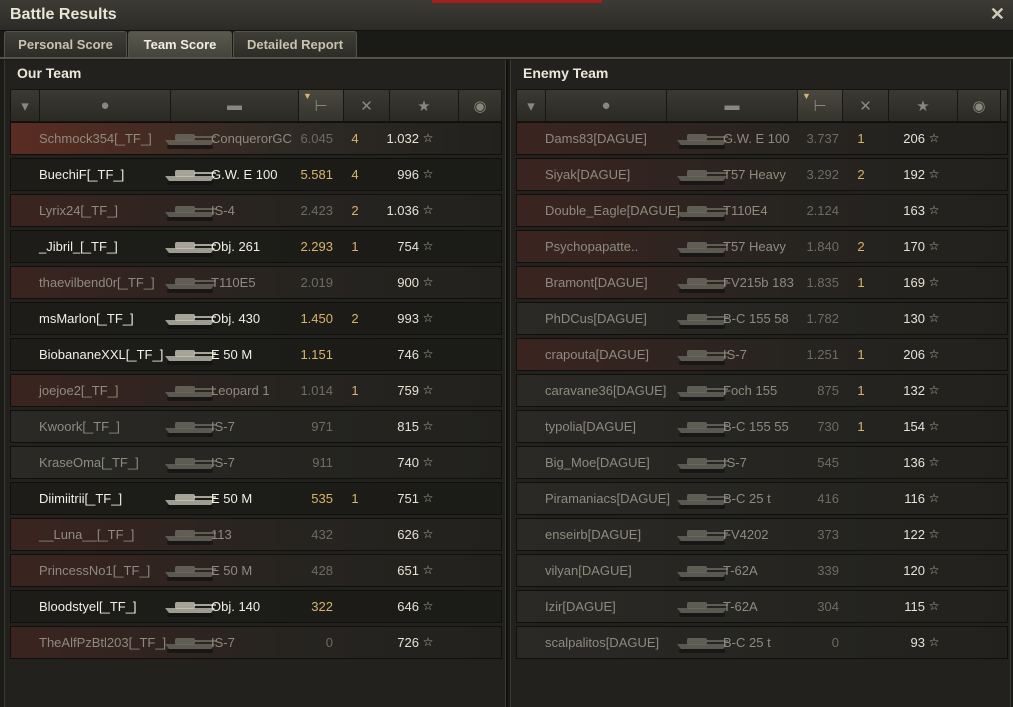 The height and width of the screenshot is (707, 1013). Describe the element at coordinates (762, 174) in the screenshot. I see `player-row: Siyak[DAGUE] T57 Heavy 3.292 2 192 ☆` at that location.